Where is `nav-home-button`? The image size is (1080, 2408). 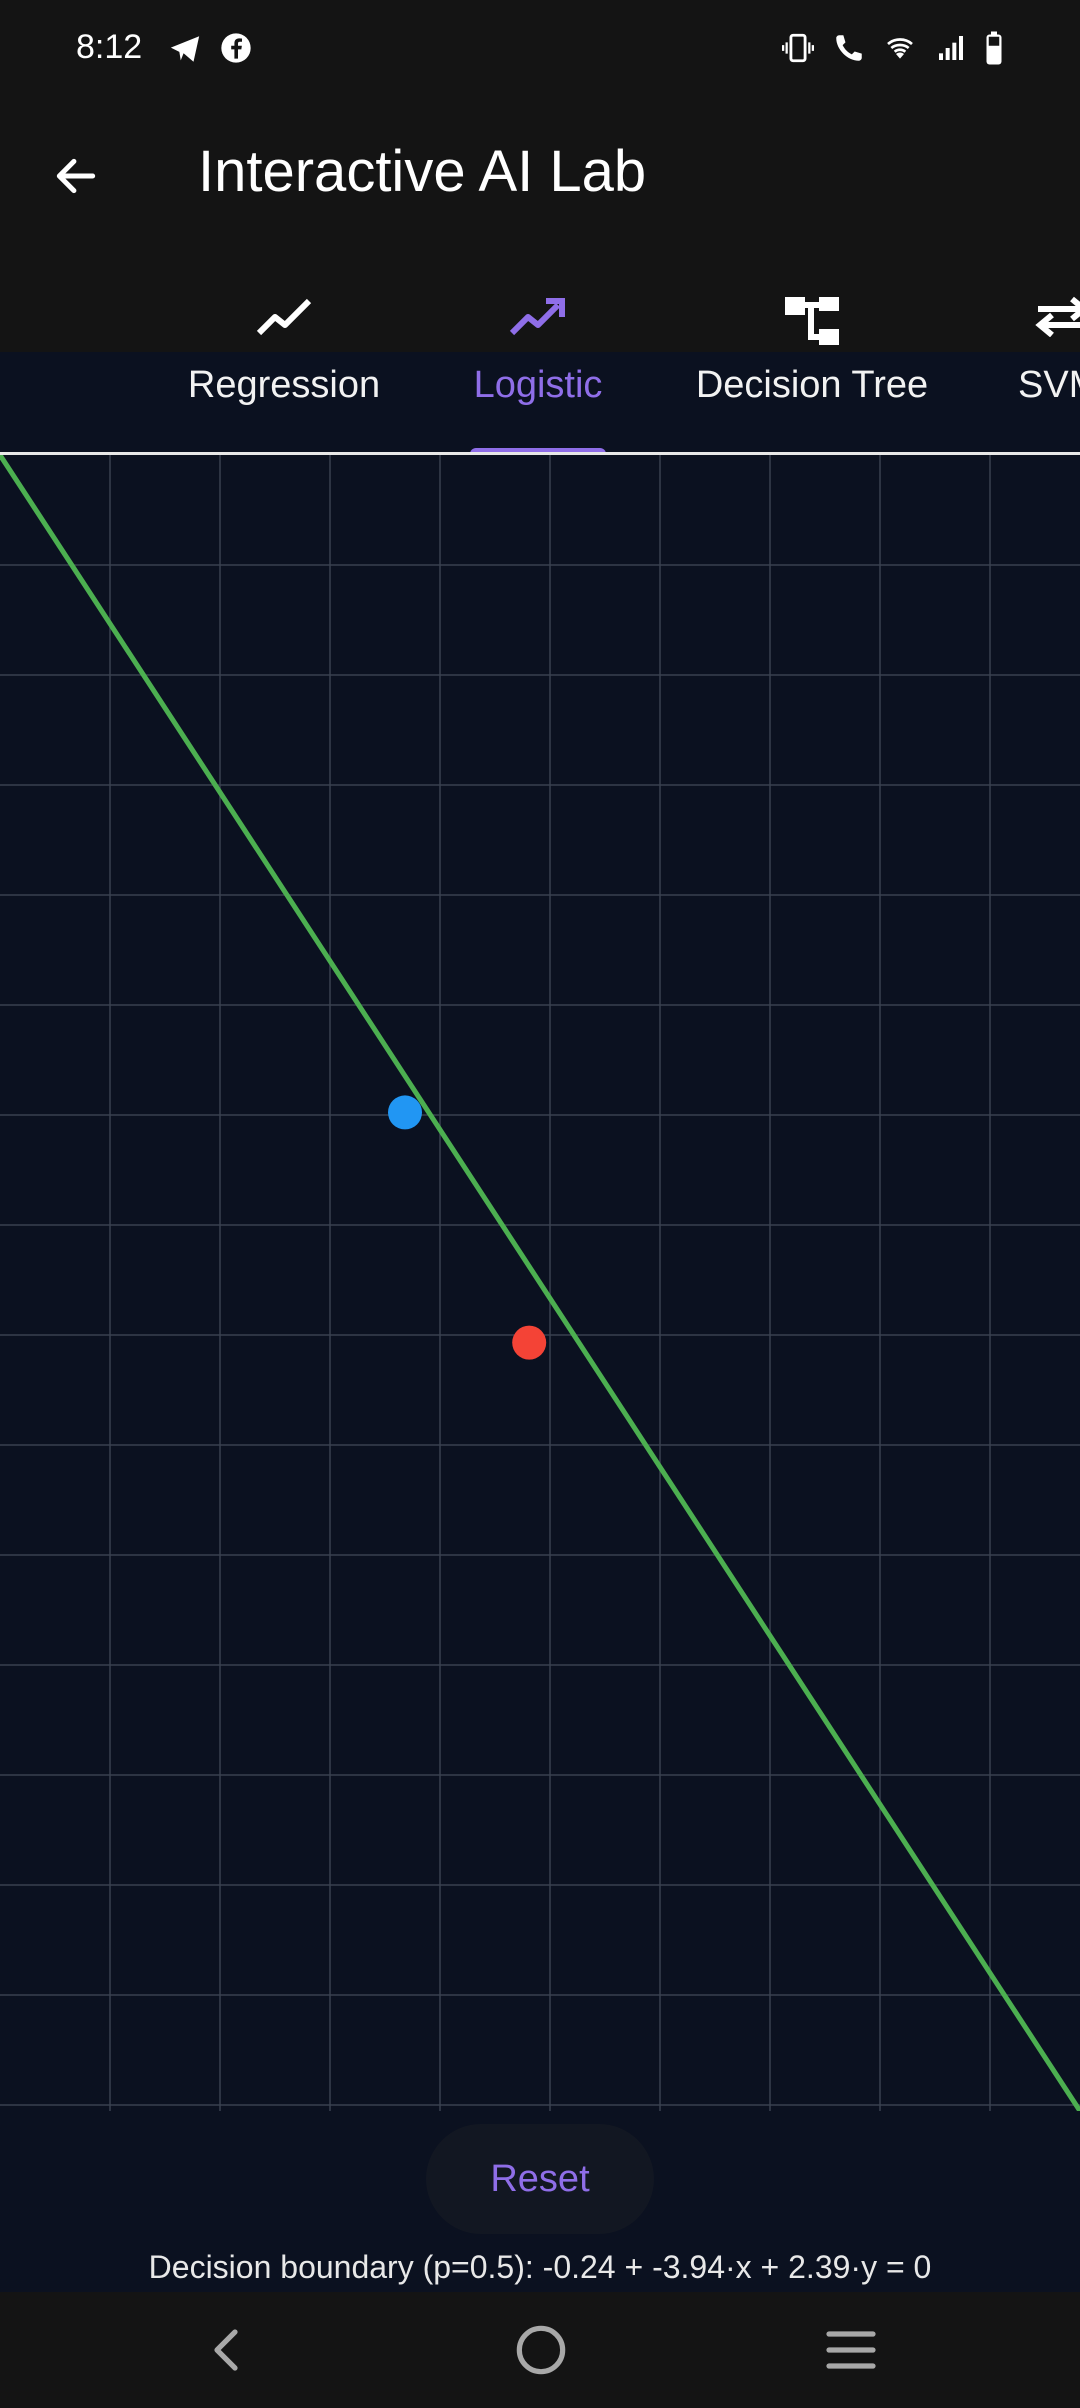
nav-home-button is located at coordinates (541, 2350).